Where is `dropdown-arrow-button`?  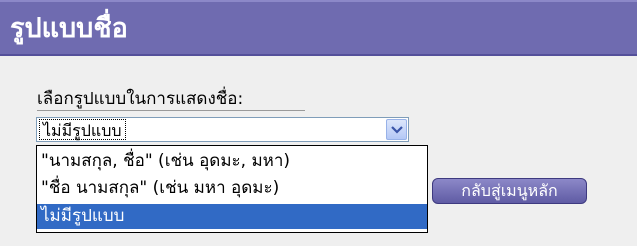 dropdown-arrow-button is located at coordinates (396, 129).